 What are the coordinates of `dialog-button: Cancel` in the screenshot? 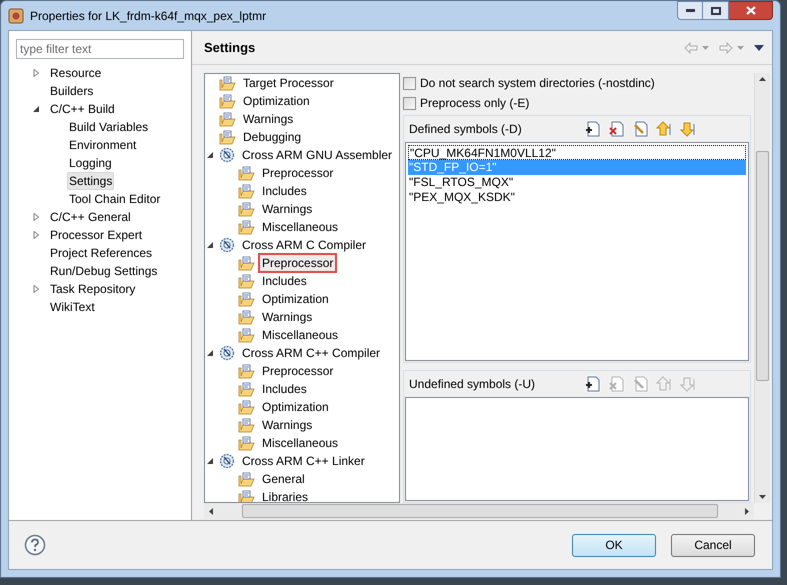 It's located at (713, 545).